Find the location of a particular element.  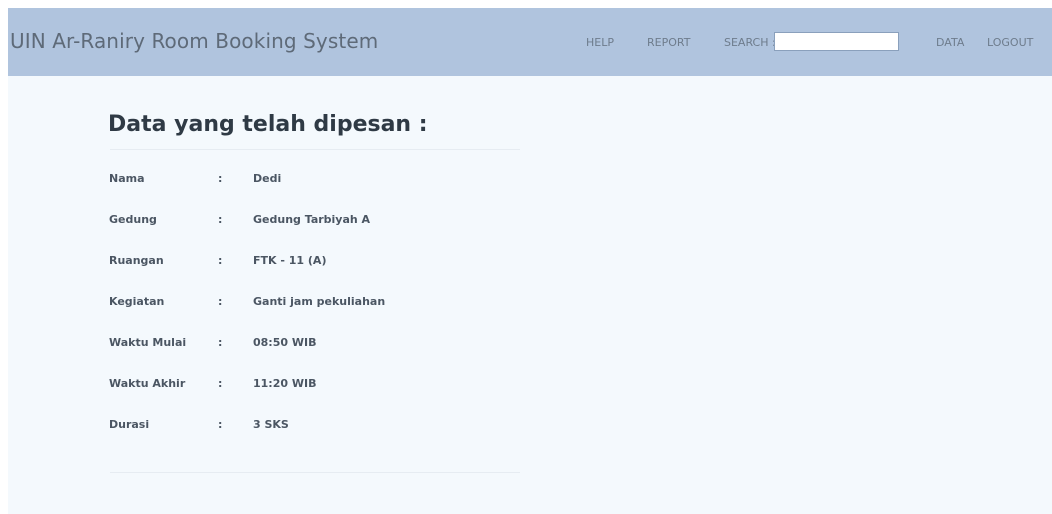

detail-row-ruangan: Ruangan : FTK - 11 (A) is located at coordinates (308, 264).